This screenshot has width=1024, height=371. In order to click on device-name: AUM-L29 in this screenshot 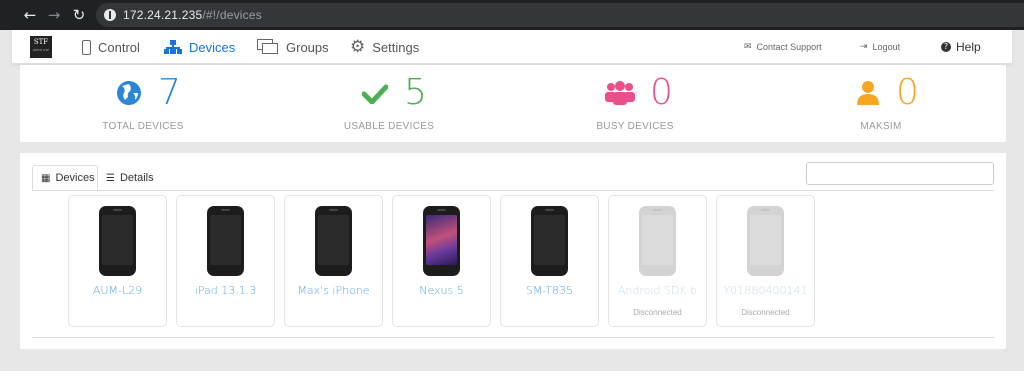, I will do `click(117, 290)`.